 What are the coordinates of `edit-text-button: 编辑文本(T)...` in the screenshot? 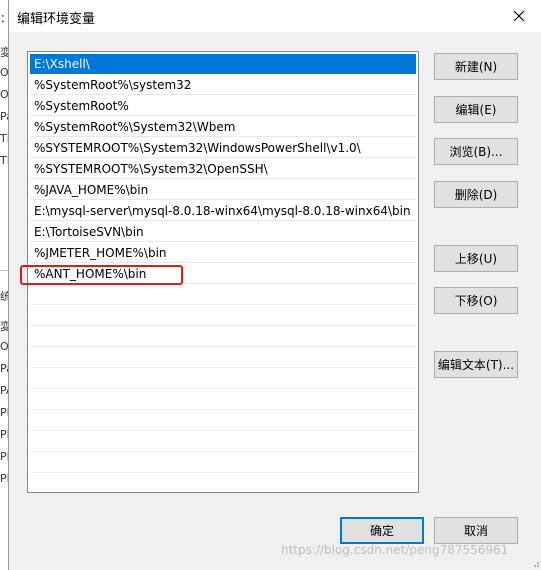 It's located at (476, 364).